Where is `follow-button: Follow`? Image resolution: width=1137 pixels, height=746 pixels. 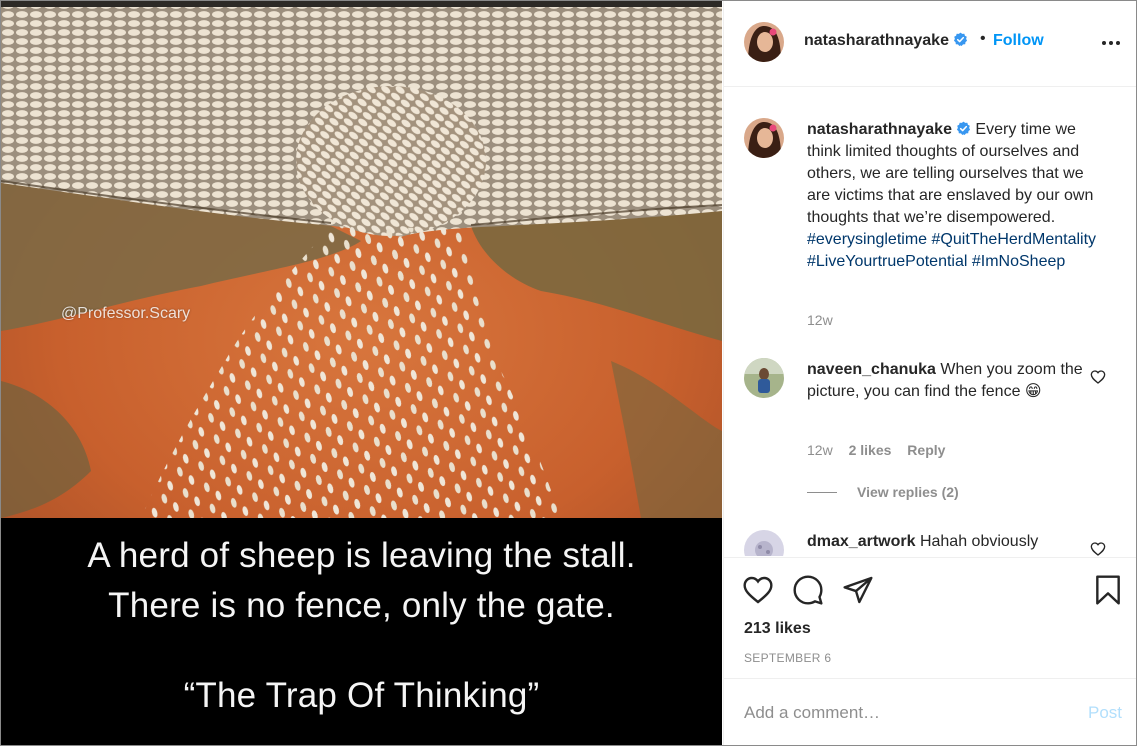 follow-button: Follow is located at coordinates (1018, 41).